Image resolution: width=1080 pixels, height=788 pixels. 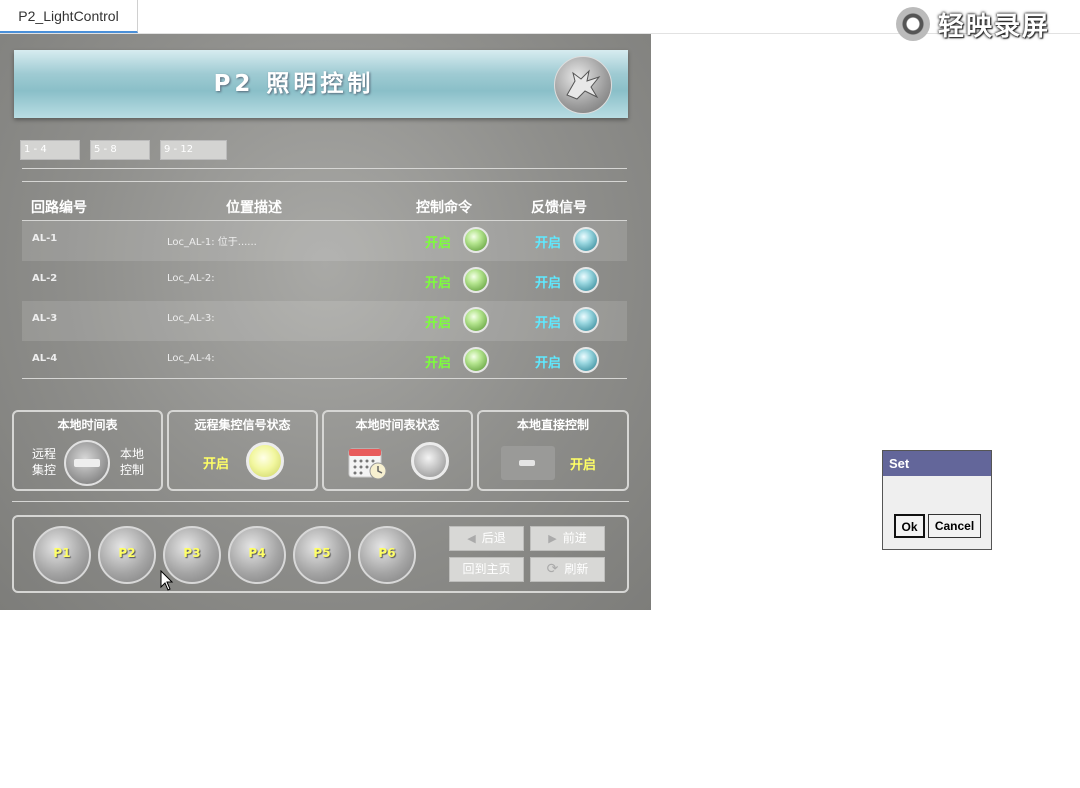 I want to click on direct-control-state: 开启, so click(x=583, y=465).